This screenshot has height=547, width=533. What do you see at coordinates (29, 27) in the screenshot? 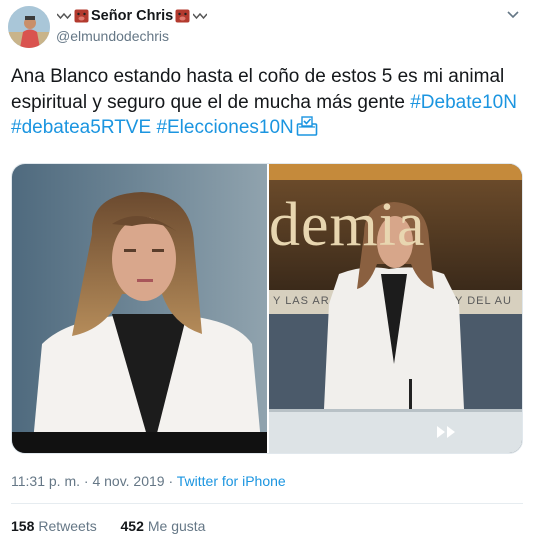
I see `avatar` at bounding box center [29, 27].